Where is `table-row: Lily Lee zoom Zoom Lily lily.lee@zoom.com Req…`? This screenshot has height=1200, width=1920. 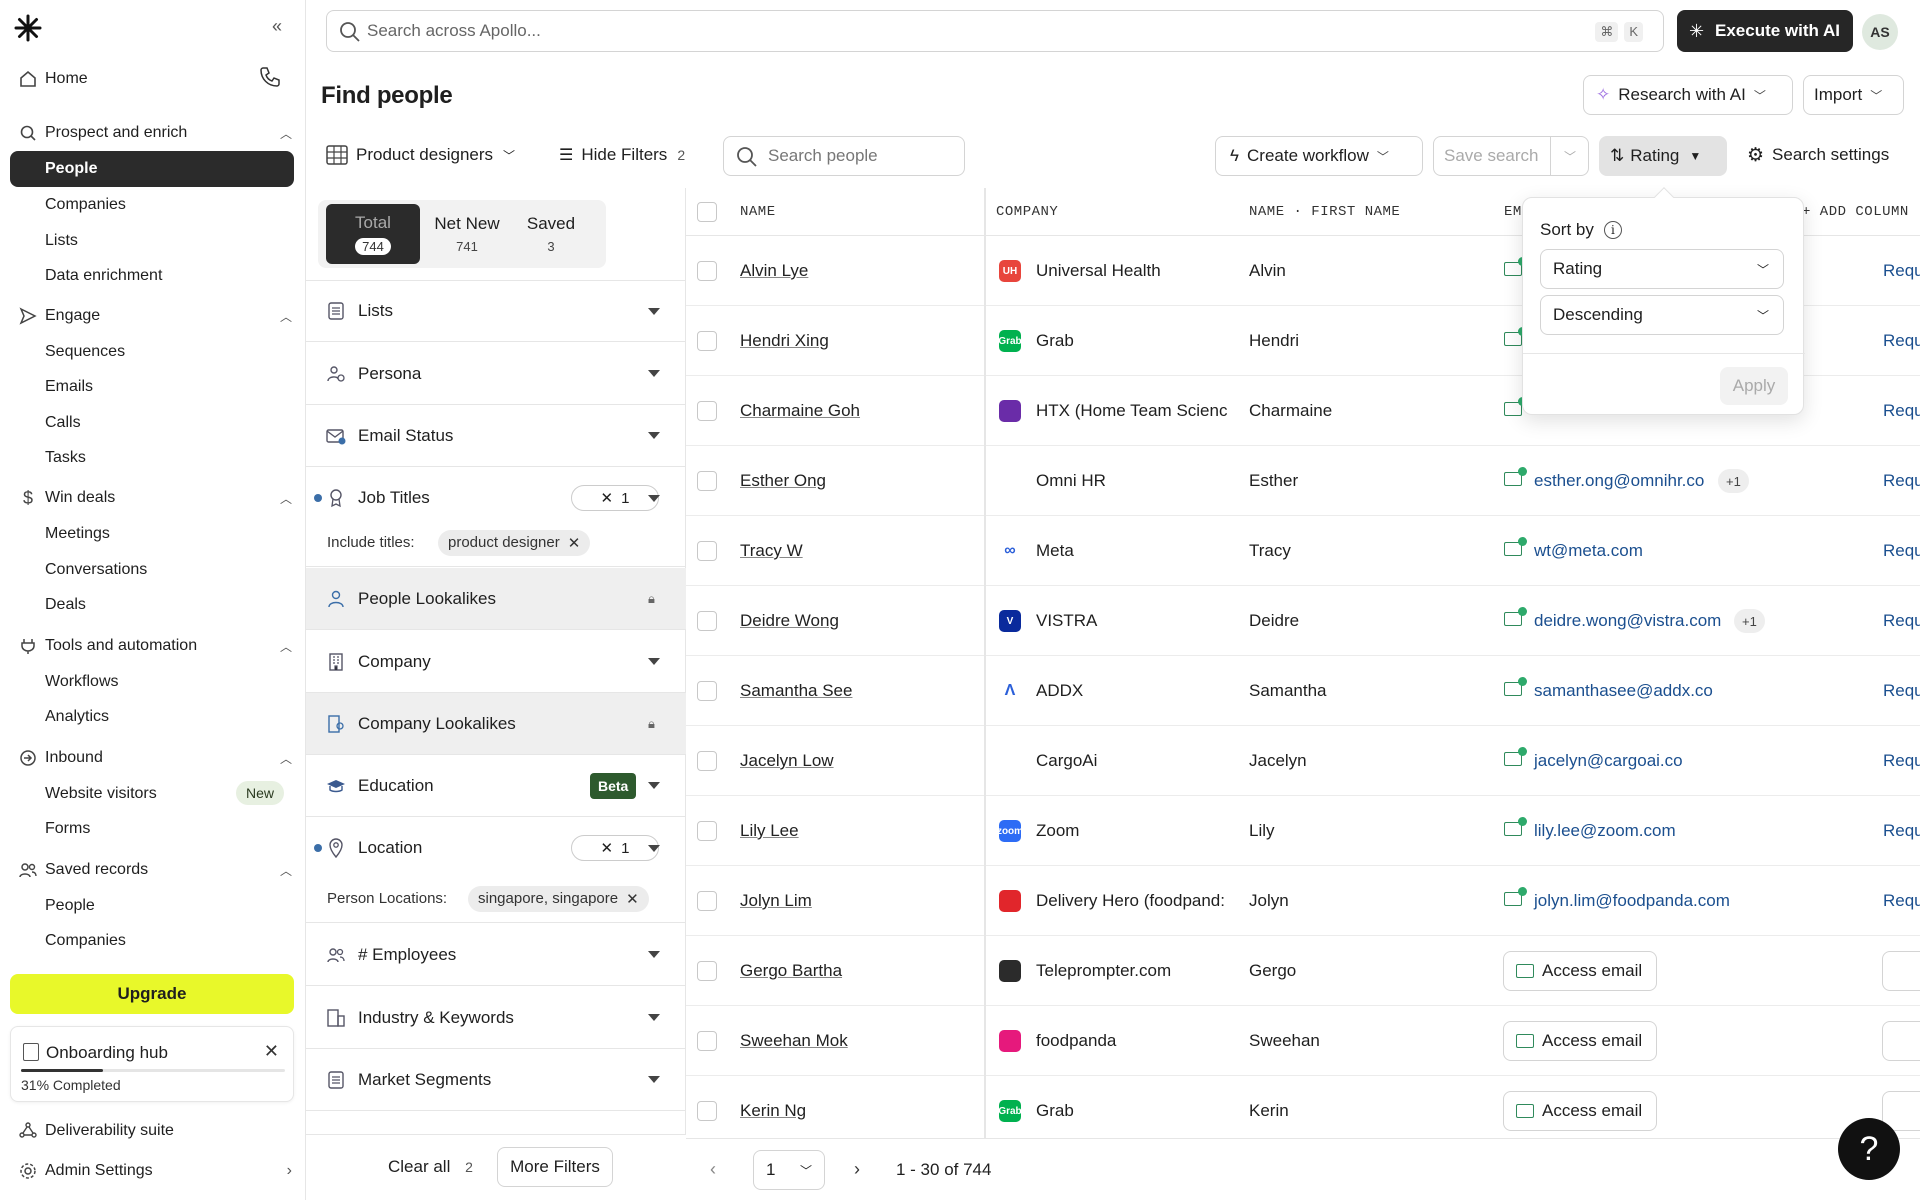 table-row: Lily Lee zoom Zoom Lily lily.lee@zoom.com Req… is located at coordinates (1303, 831).